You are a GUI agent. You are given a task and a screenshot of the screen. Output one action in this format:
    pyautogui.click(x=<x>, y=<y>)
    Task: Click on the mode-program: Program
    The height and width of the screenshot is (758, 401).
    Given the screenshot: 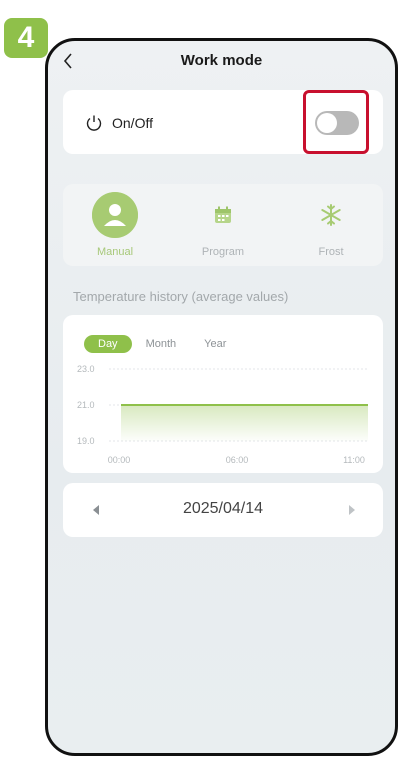 What is the action you would take?
    pyautogui.click(x=223, y=227)
    